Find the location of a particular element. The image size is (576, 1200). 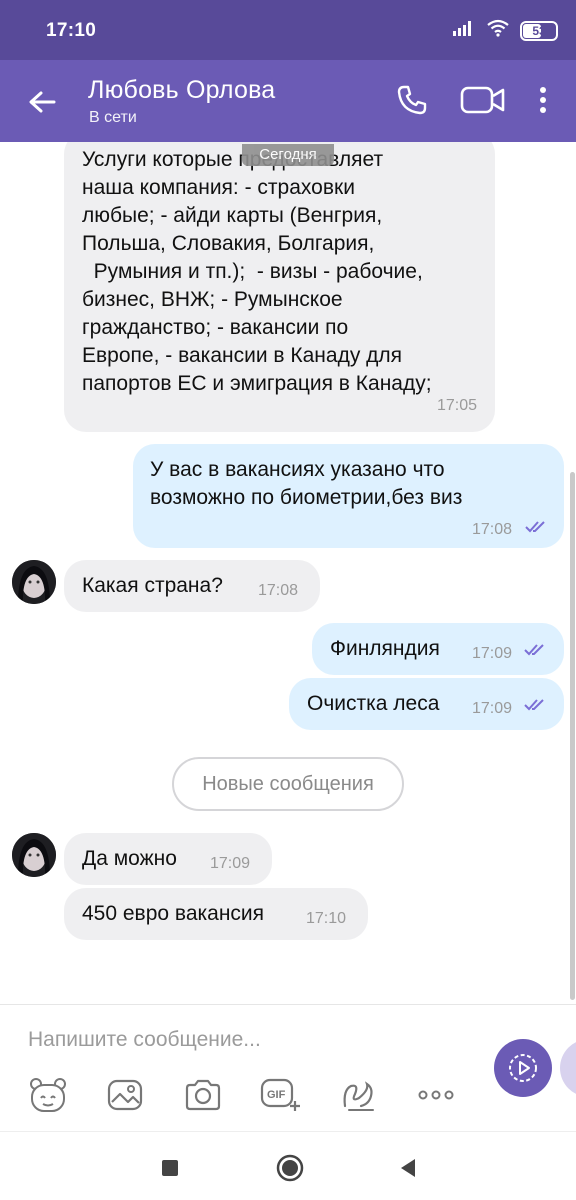

back-nav-button is located at coordinates (408, 1168).